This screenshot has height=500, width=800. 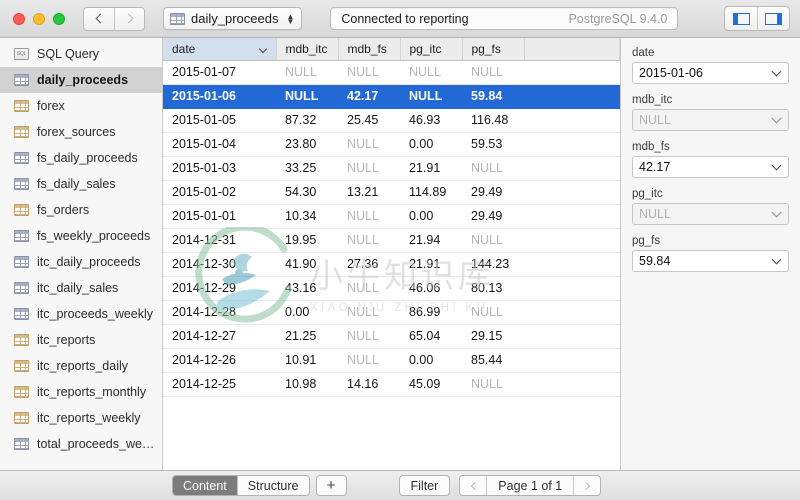 What do you see at coordinates (369, 264) in the screenshot?
I see `cell-mdb_fs: 27.36` at bounding box center [369, 264].